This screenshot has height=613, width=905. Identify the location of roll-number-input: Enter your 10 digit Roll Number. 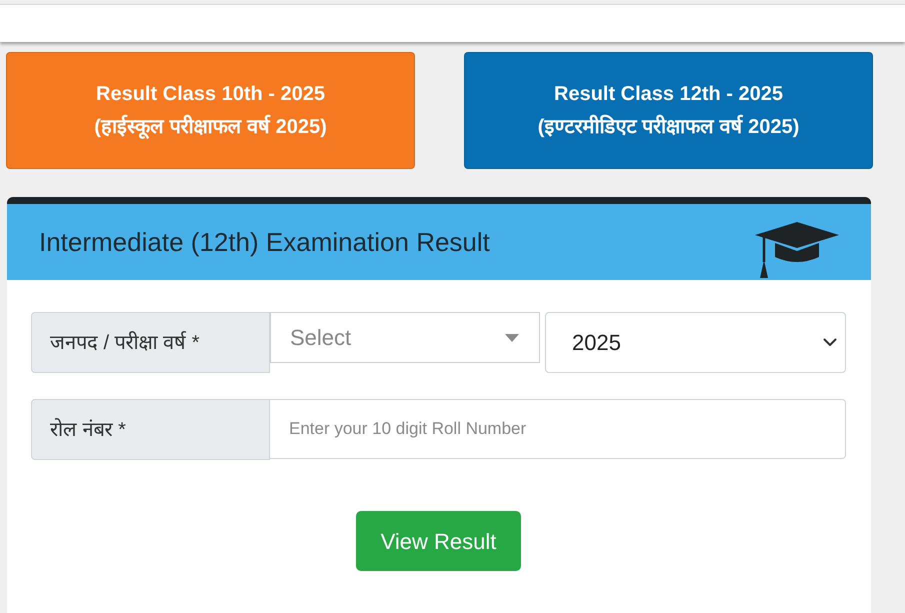
(558, 429).